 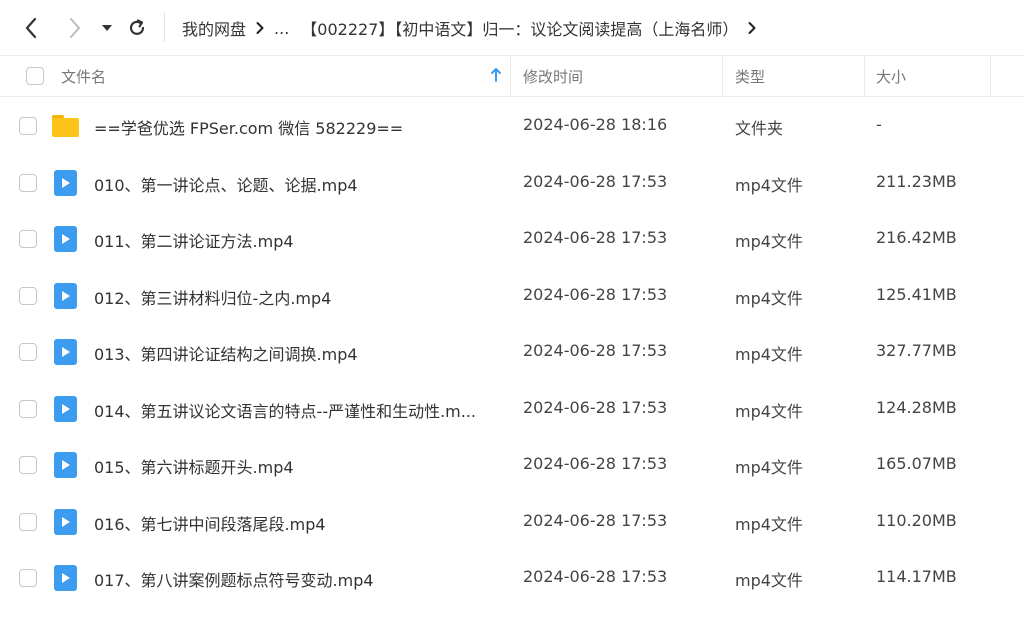 I want to click on breadcrumb-root: 我的网盘, so click(x=214, y=28).